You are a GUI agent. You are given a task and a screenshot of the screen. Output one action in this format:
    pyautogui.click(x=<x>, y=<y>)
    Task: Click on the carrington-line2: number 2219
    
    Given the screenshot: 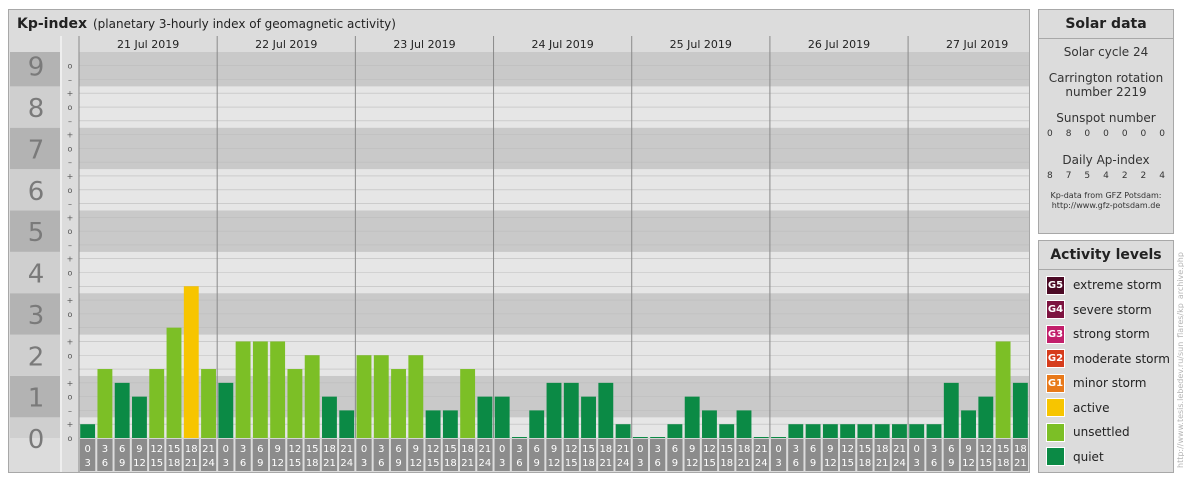 What is the action you would take?
    pyautogui.click(x=1106, y=92)
    